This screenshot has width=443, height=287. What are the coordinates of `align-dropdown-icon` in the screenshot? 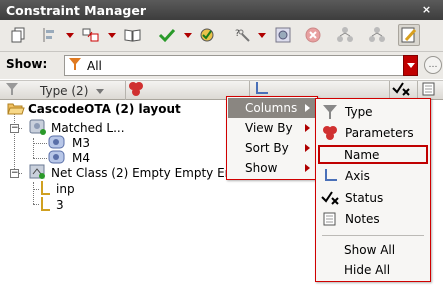 It's located at (70, 36).